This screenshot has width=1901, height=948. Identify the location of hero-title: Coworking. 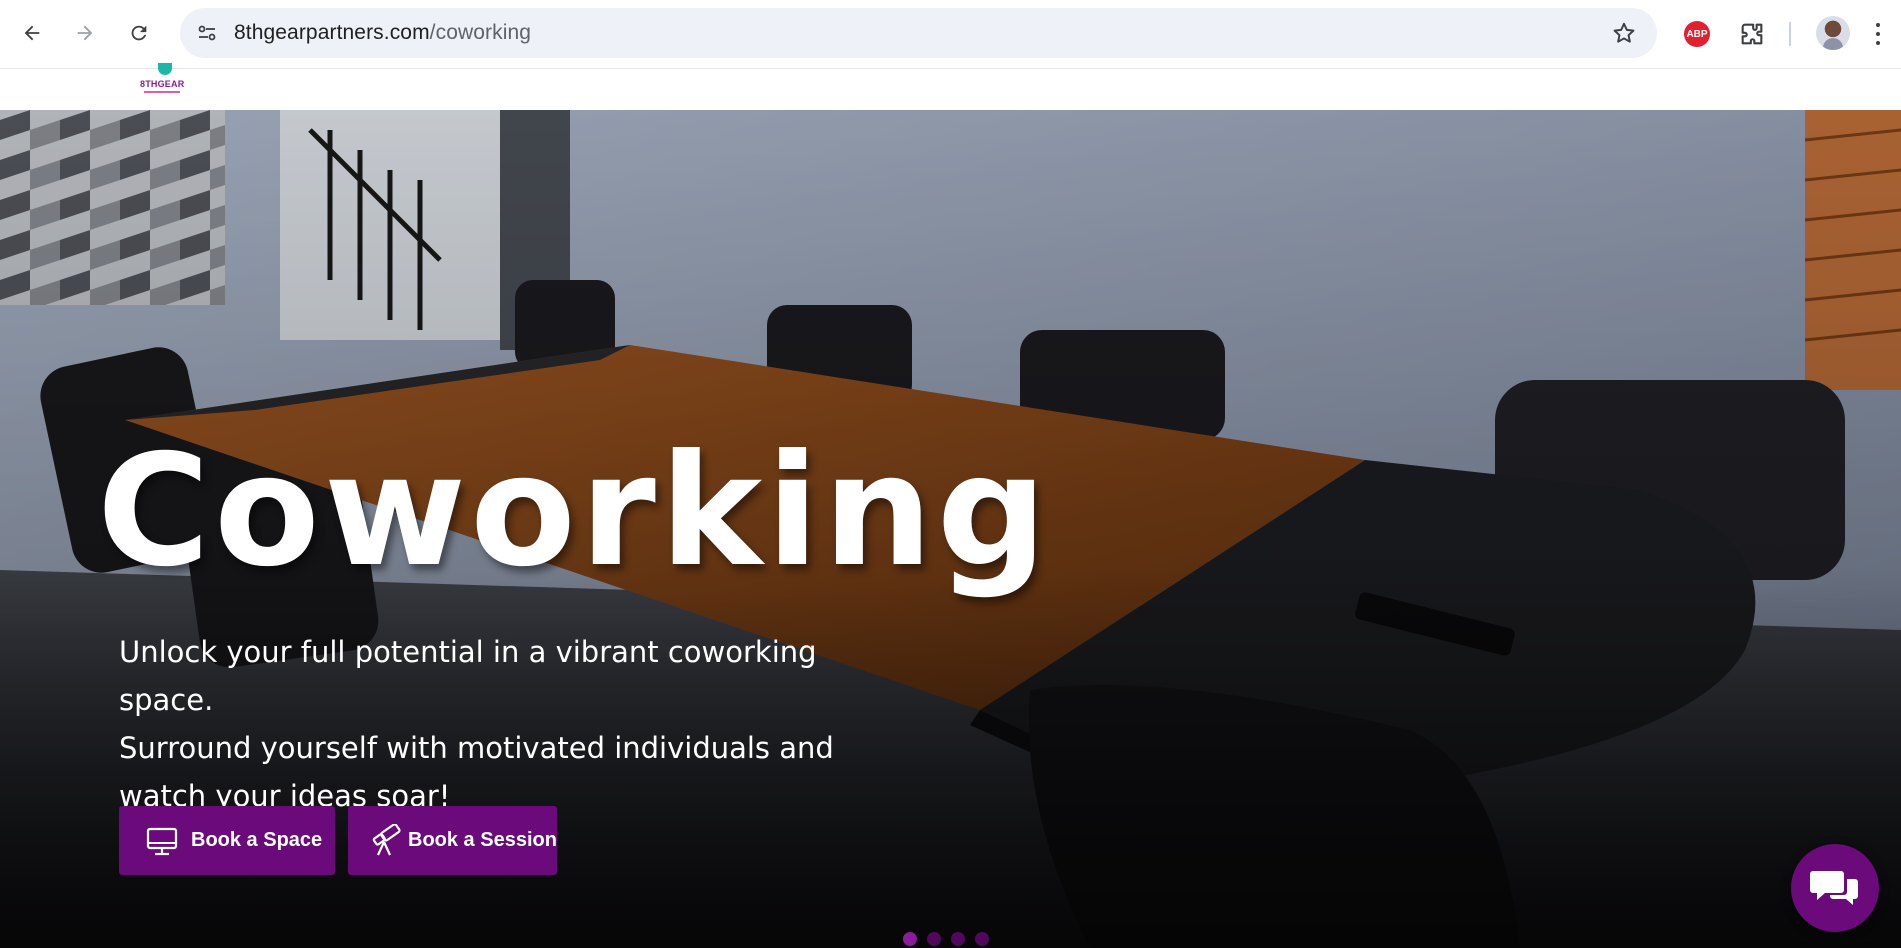
(574, 511).